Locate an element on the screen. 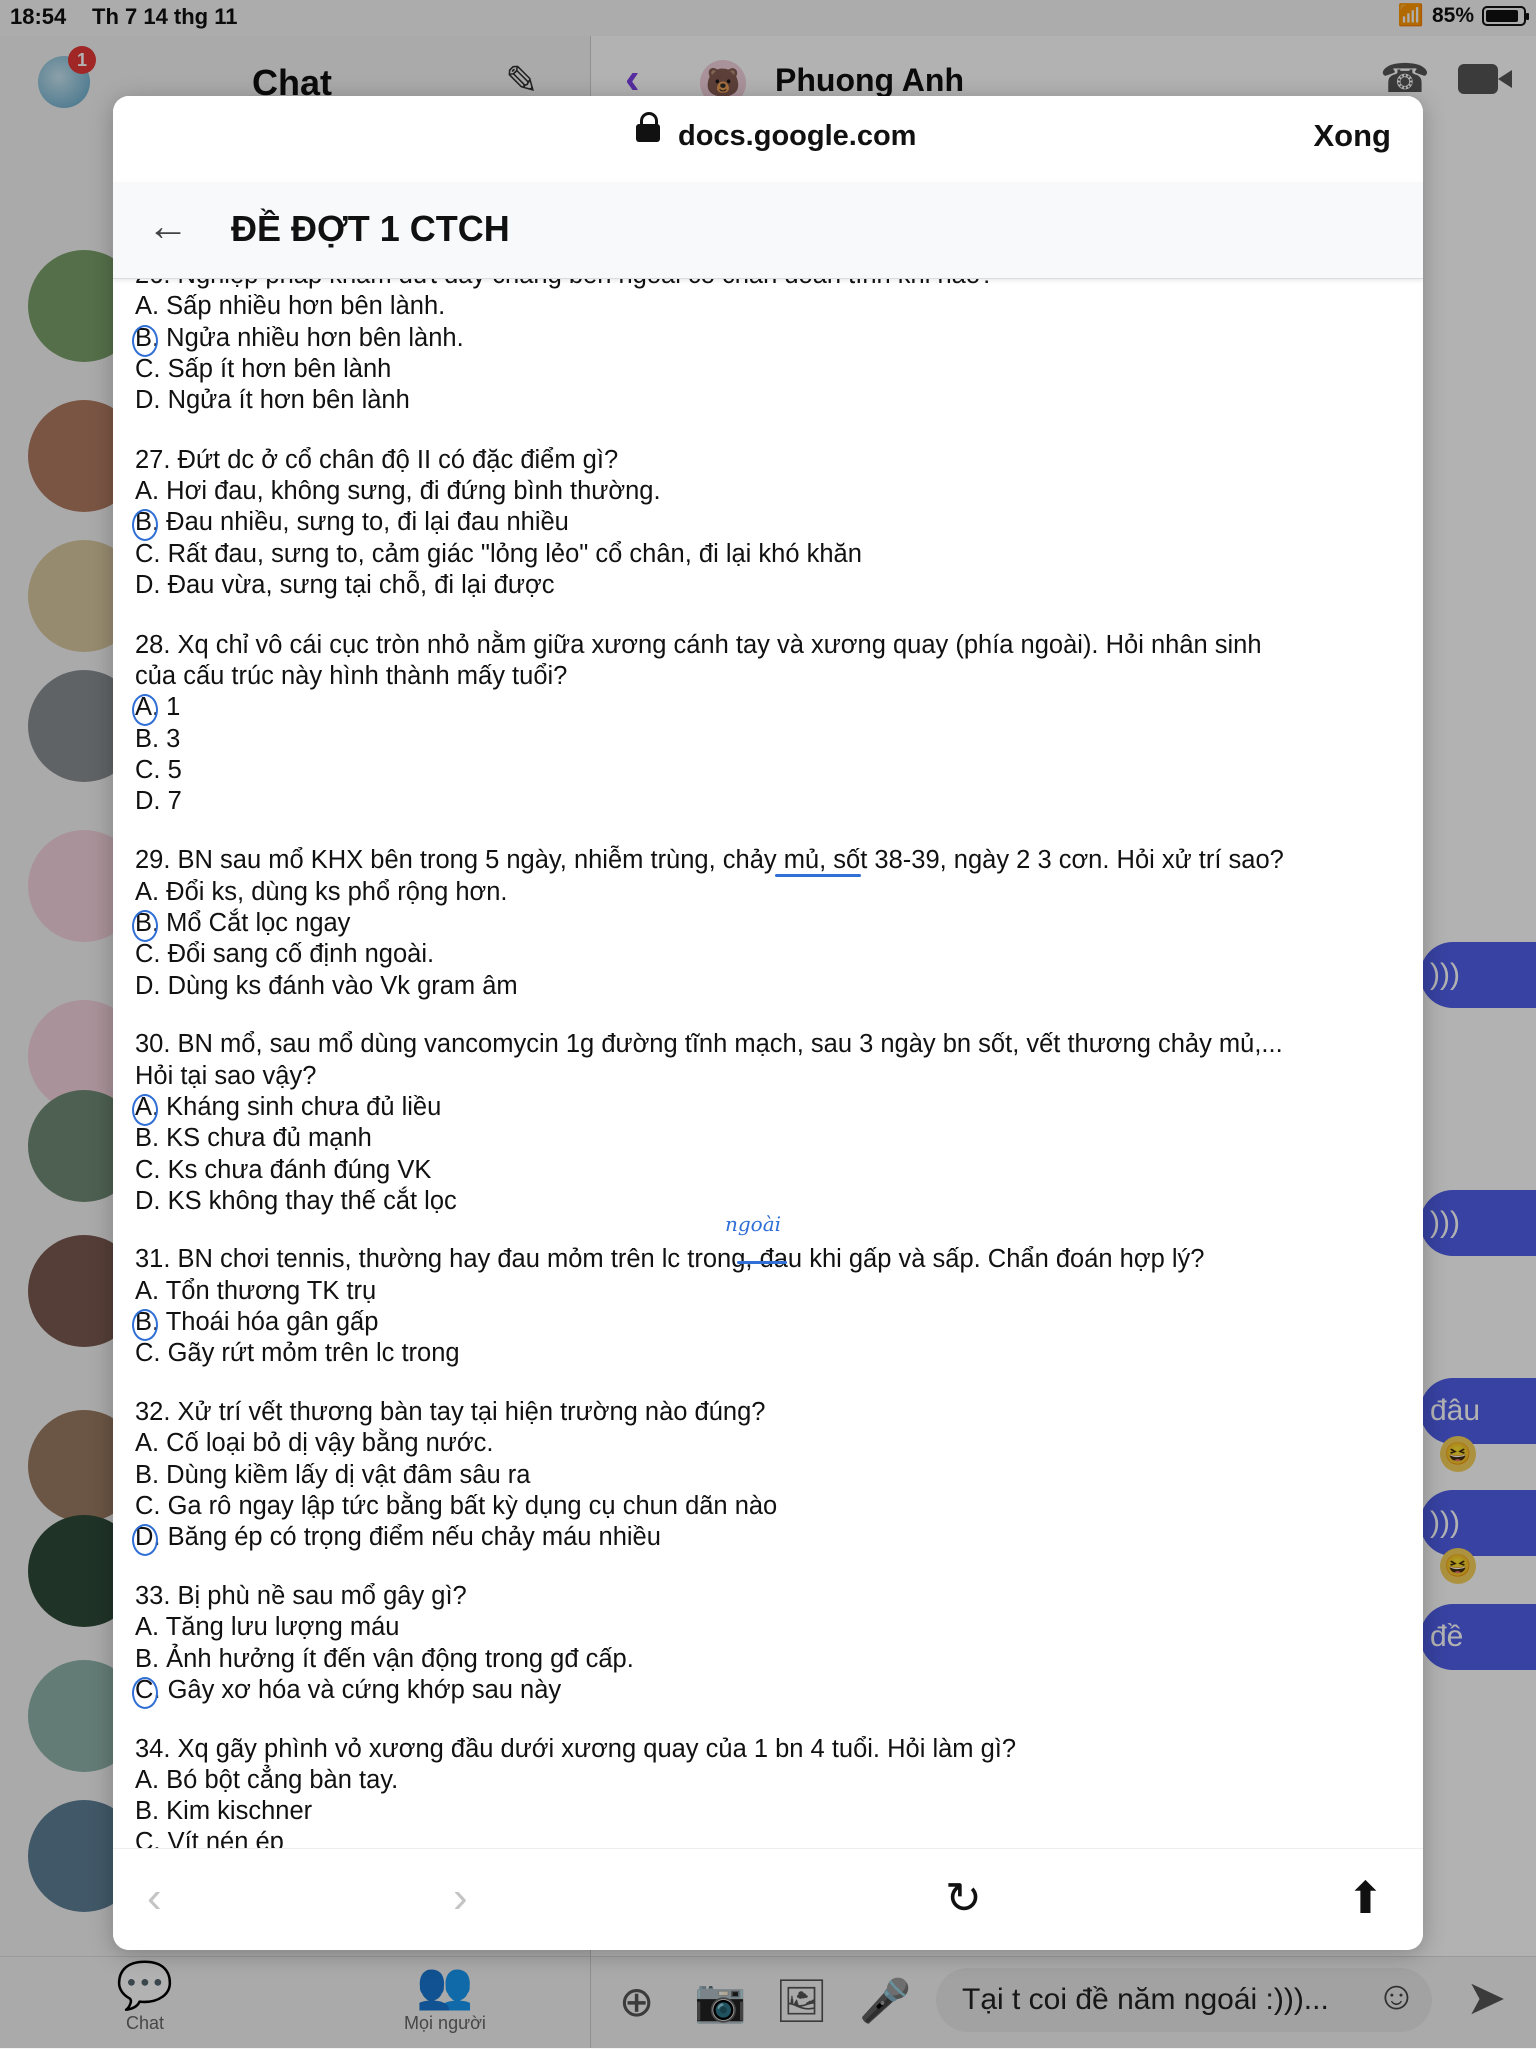  back-arrow-icon: ← is located at coordinates (168, 226).